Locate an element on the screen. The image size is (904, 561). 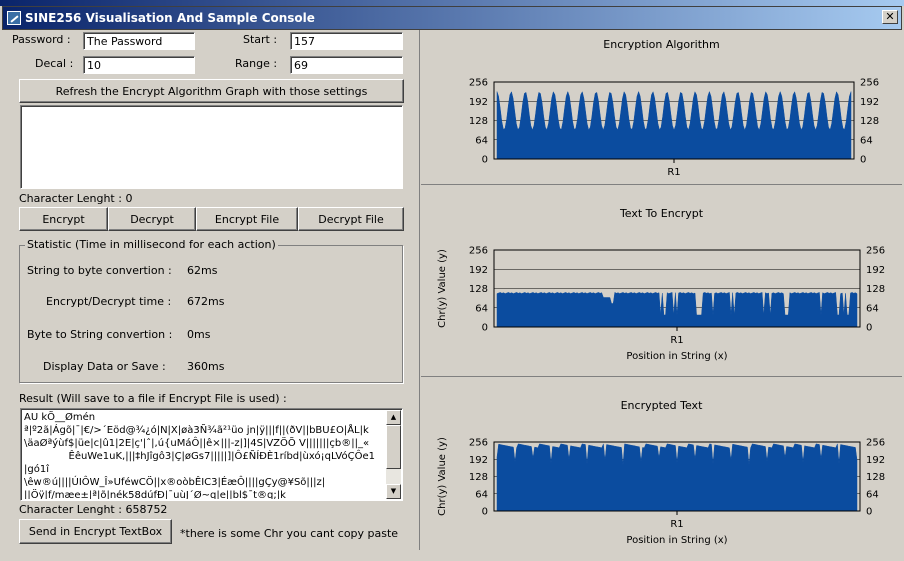
input-textbox is located at coordinates (211, 147).